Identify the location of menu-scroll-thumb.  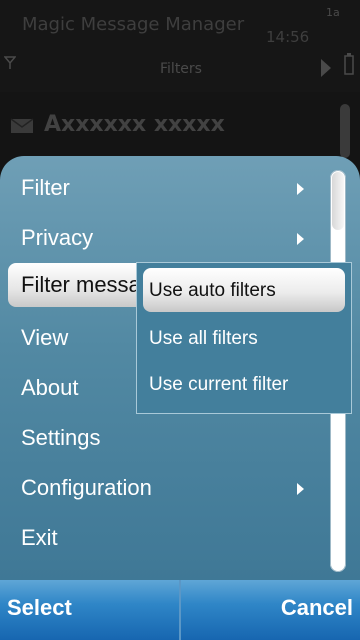
(338, 201).